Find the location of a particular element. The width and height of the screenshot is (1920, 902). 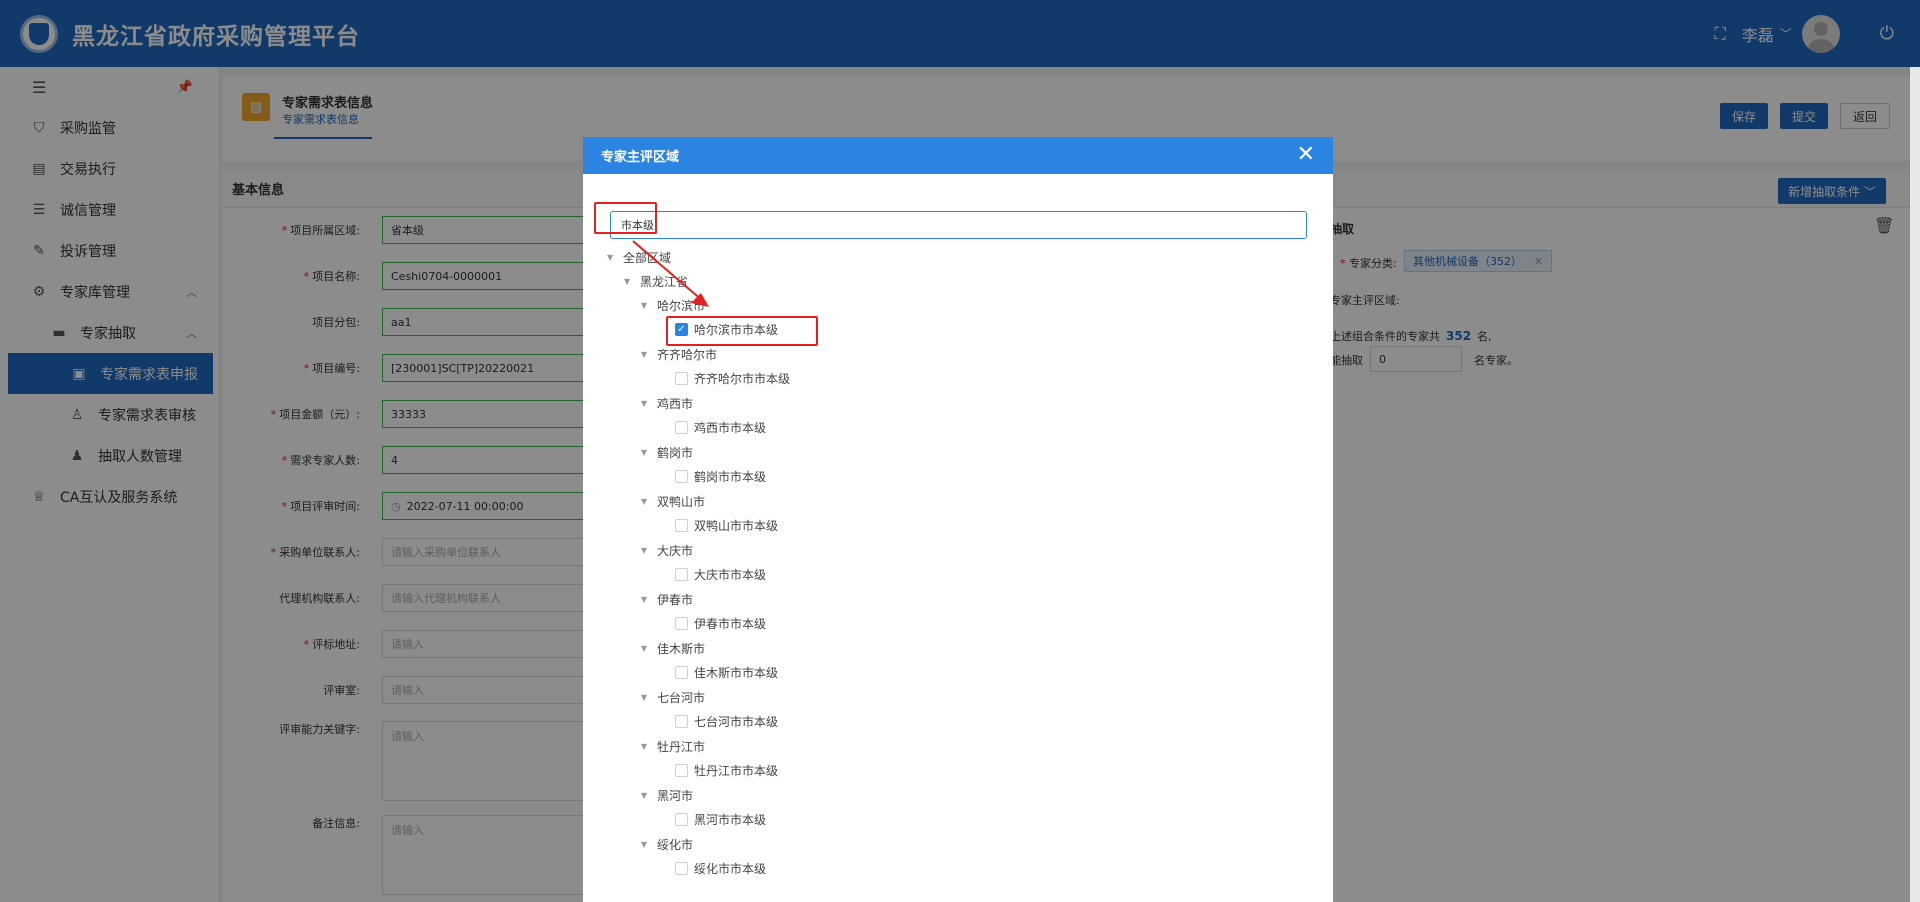

tree-node-district: 鸡西市市本级 is located at coordinates (720, 427).